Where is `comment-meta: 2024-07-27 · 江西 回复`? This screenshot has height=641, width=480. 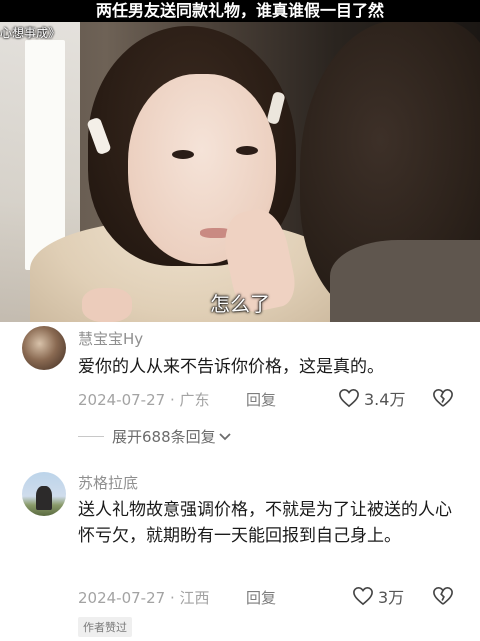 comment-meta: 2024-07-27 · 江西 回复 is located at coordinates (177, 597).